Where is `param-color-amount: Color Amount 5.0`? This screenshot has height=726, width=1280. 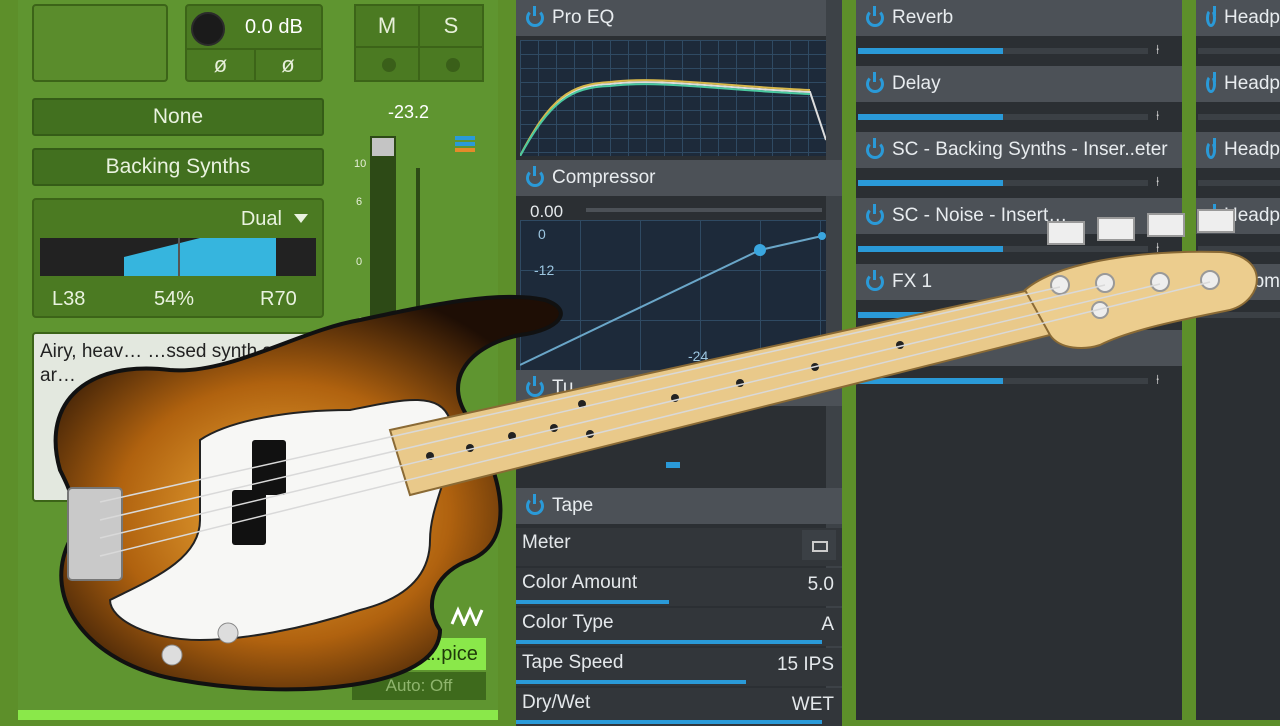 param-color-amount: Color Amount 5.0 is located at coordinates (679, 587).